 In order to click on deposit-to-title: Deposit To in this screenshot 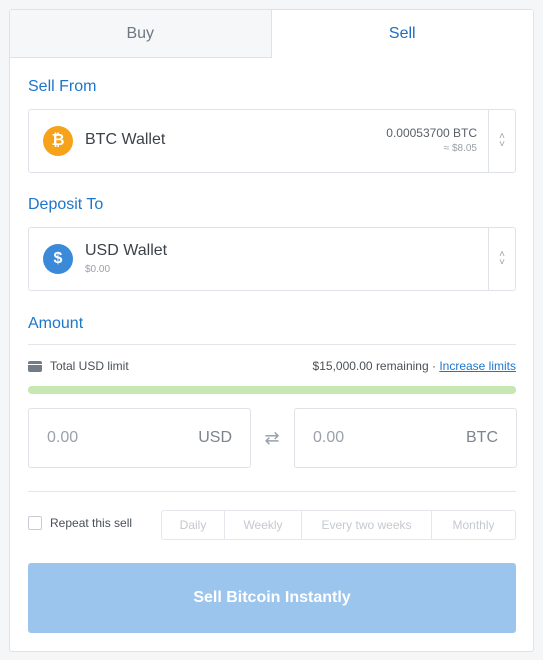, I will do `click(66, 204)`.